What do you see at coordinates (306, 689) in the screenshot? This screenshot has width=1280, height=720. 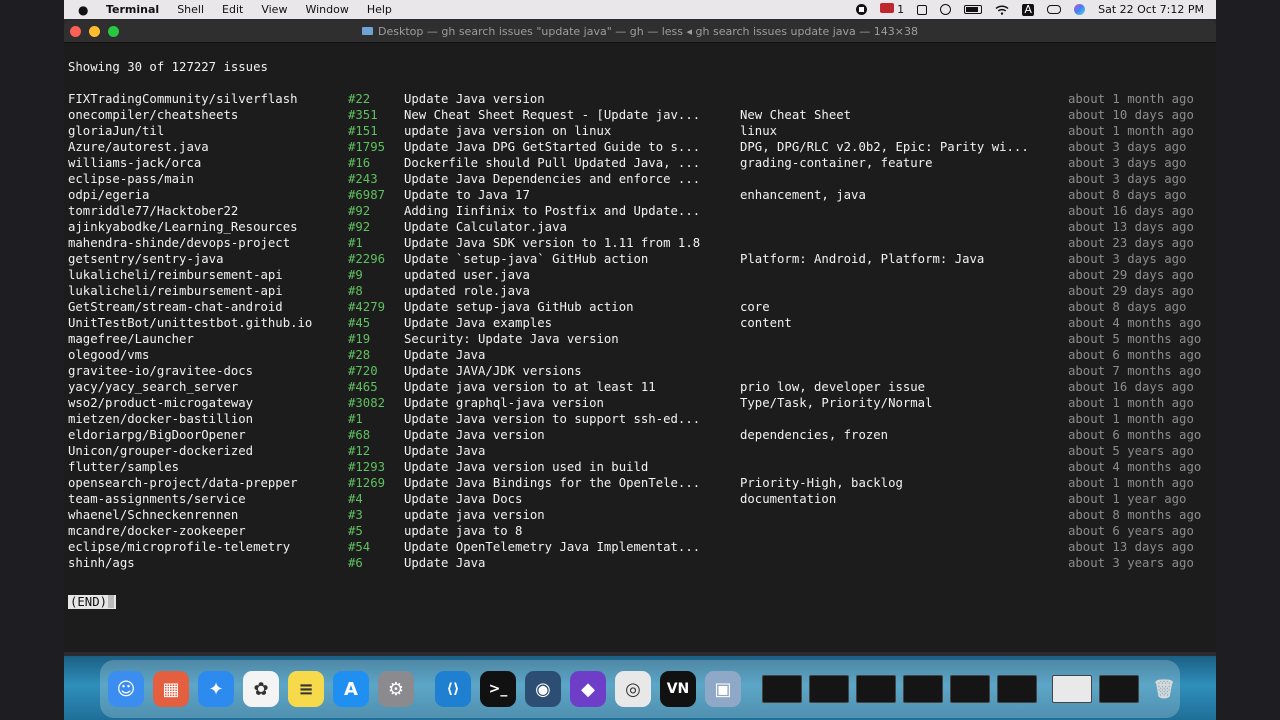 I see `notes-icon: ≡` at bounding box center [306, 689].